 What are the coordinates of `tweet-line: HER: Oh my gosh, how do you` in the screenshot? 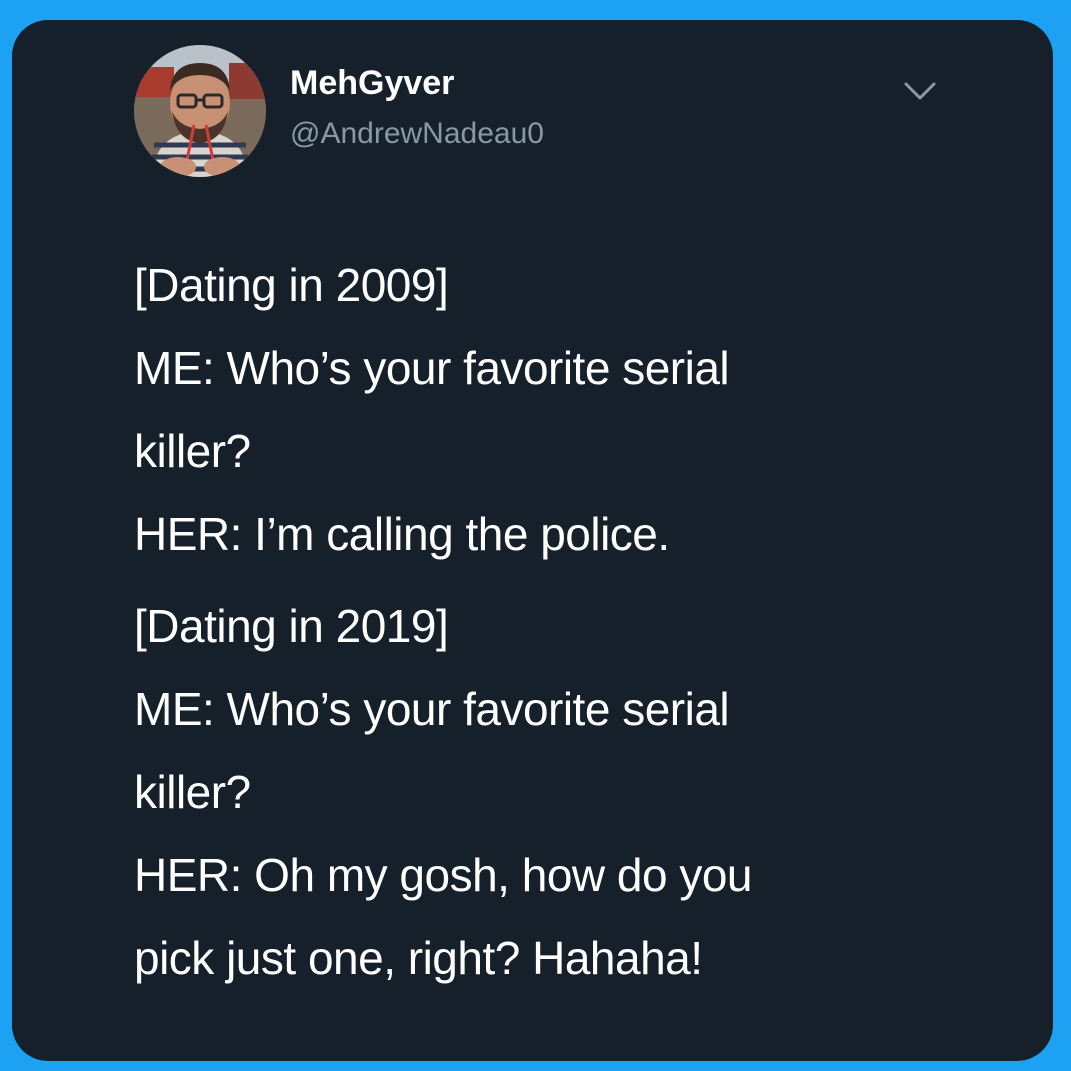 It's located at (443, 875).